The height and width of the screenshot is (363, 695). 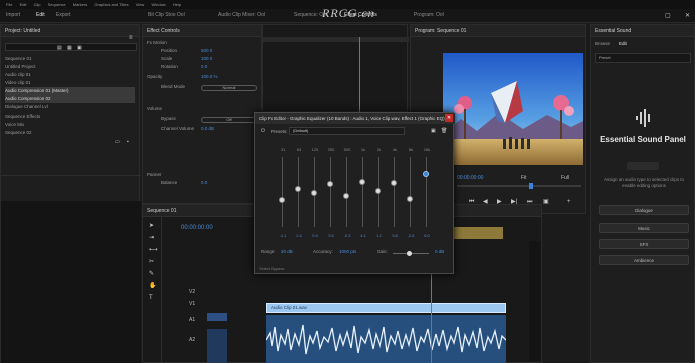 I want to click on blend-mode-dropdown: Normal, so click(x=229, y=88).